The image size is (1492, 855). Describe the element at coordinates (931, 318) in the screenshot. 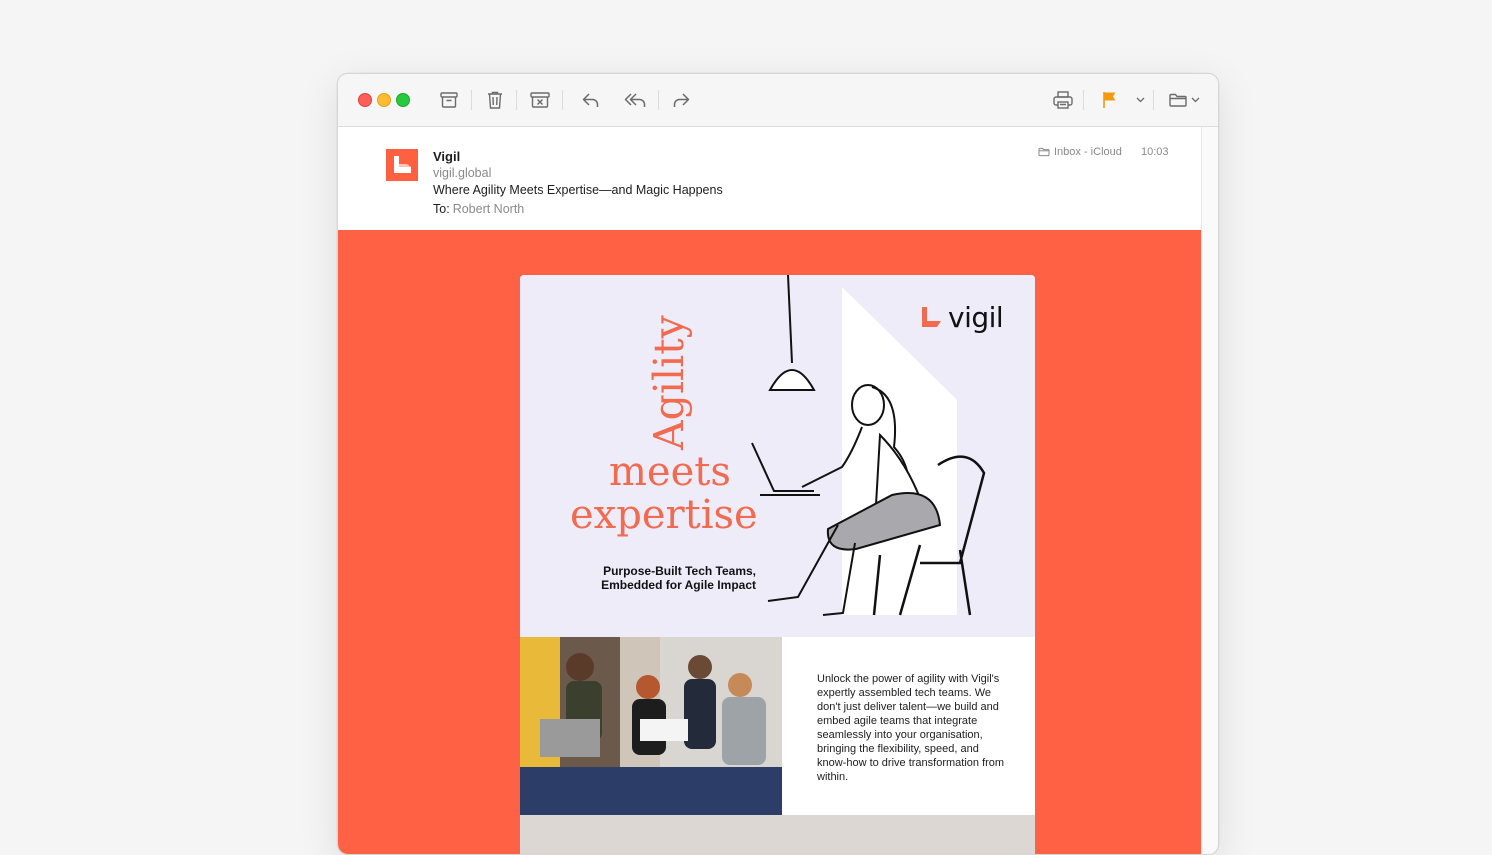

I see `vigil-mark-icon` at that location.